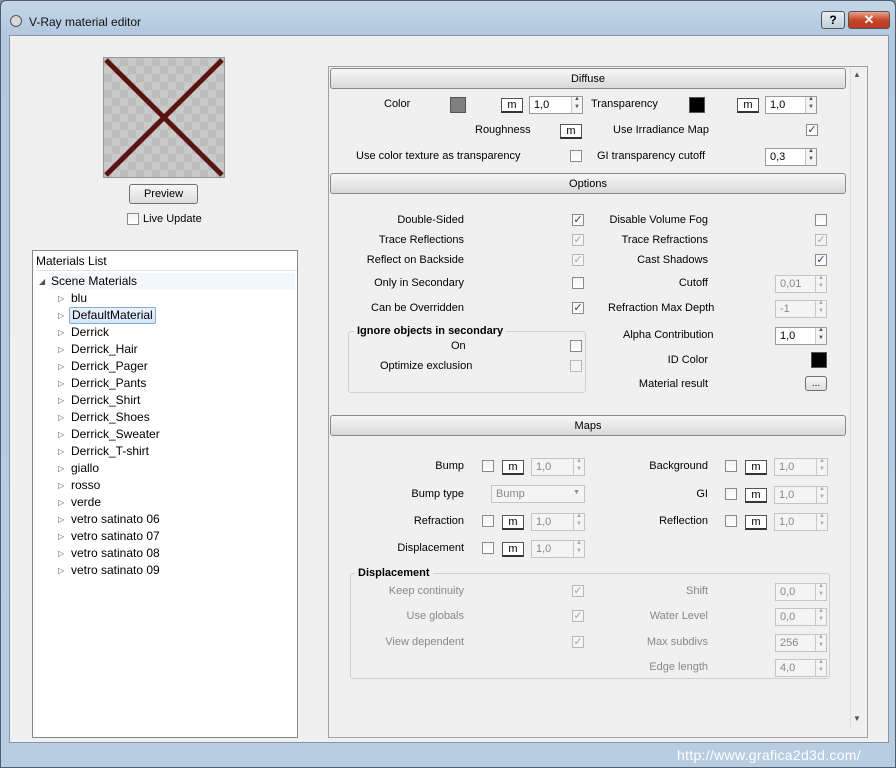  Describe the element at coordinates (558, 467) in the screenshot. I see `bump-spinner: 1,0` at that location.